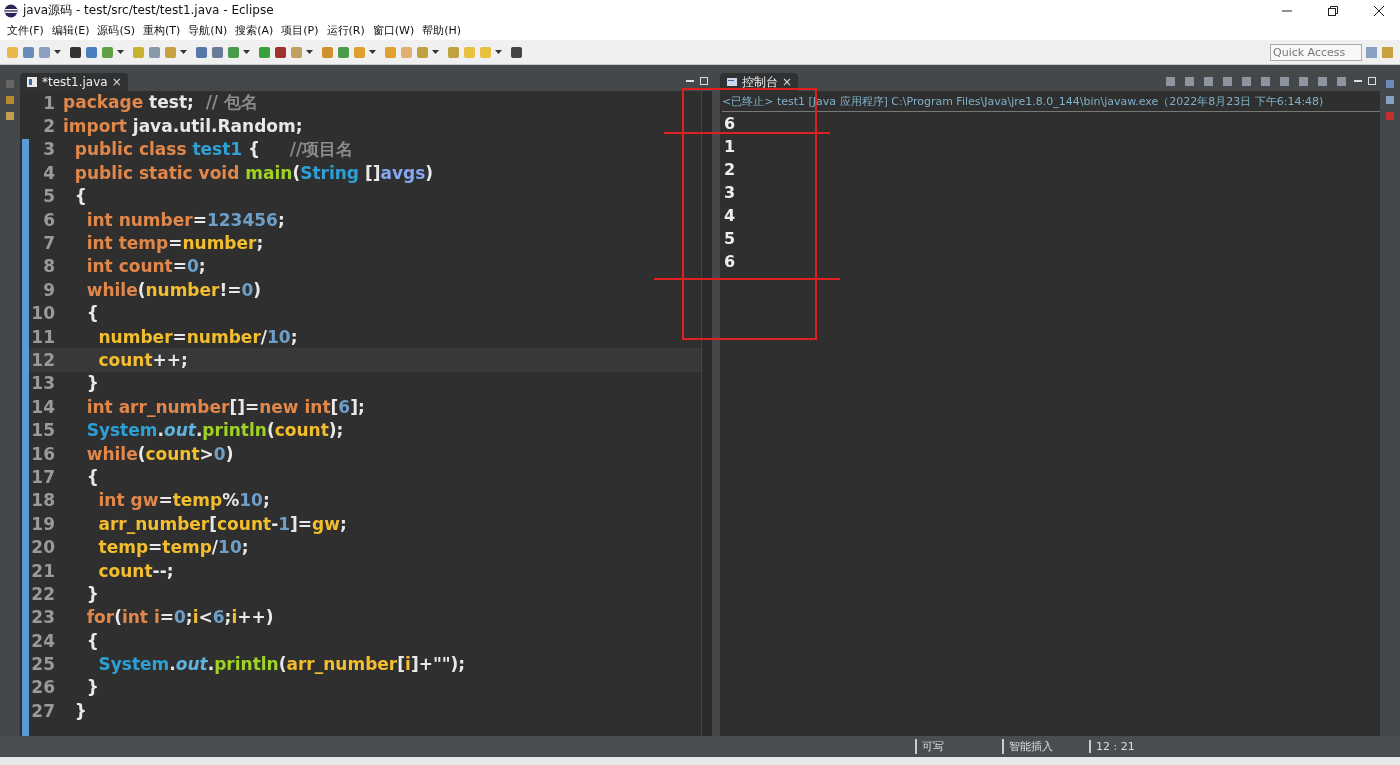 The height and width of the screenshot is (765, 1400). Describe the element at coordinates (159, 453) in the screenshot. I see `code-line: while(count>0)` at that location.